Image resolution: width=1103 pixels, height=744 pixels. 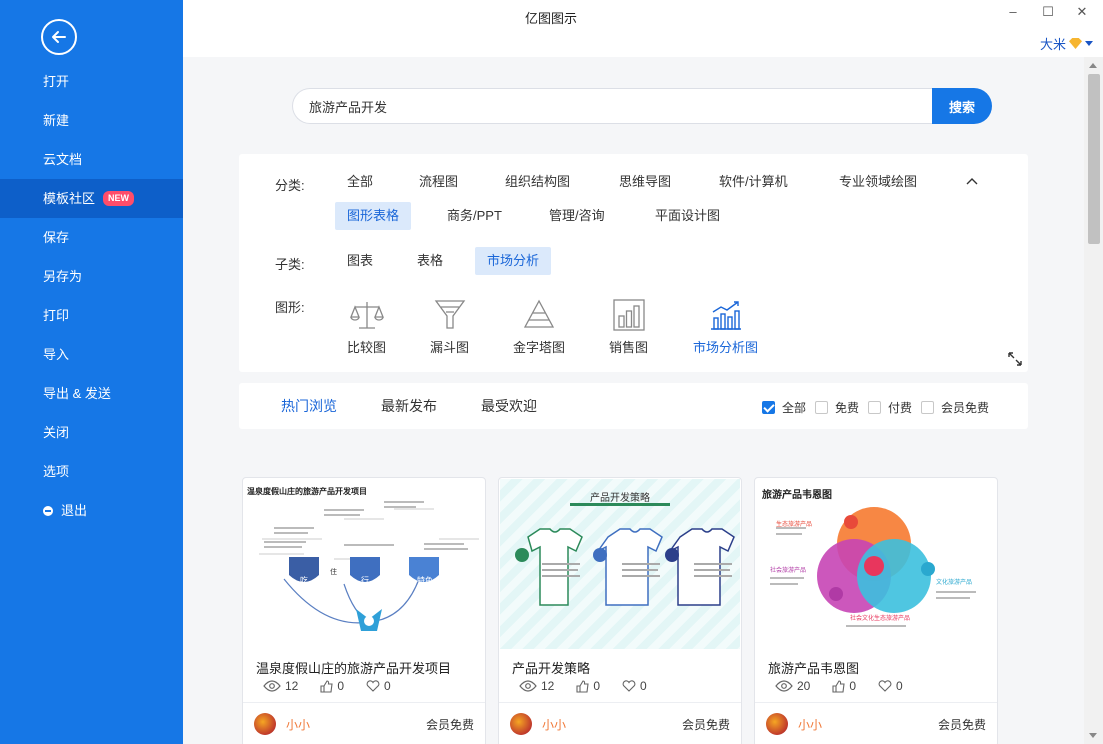 What do you see at coordinates (1093, 65) in the screenshot?
I see `scroll-up-arrow-icon` at bounding box center [1093, 65].